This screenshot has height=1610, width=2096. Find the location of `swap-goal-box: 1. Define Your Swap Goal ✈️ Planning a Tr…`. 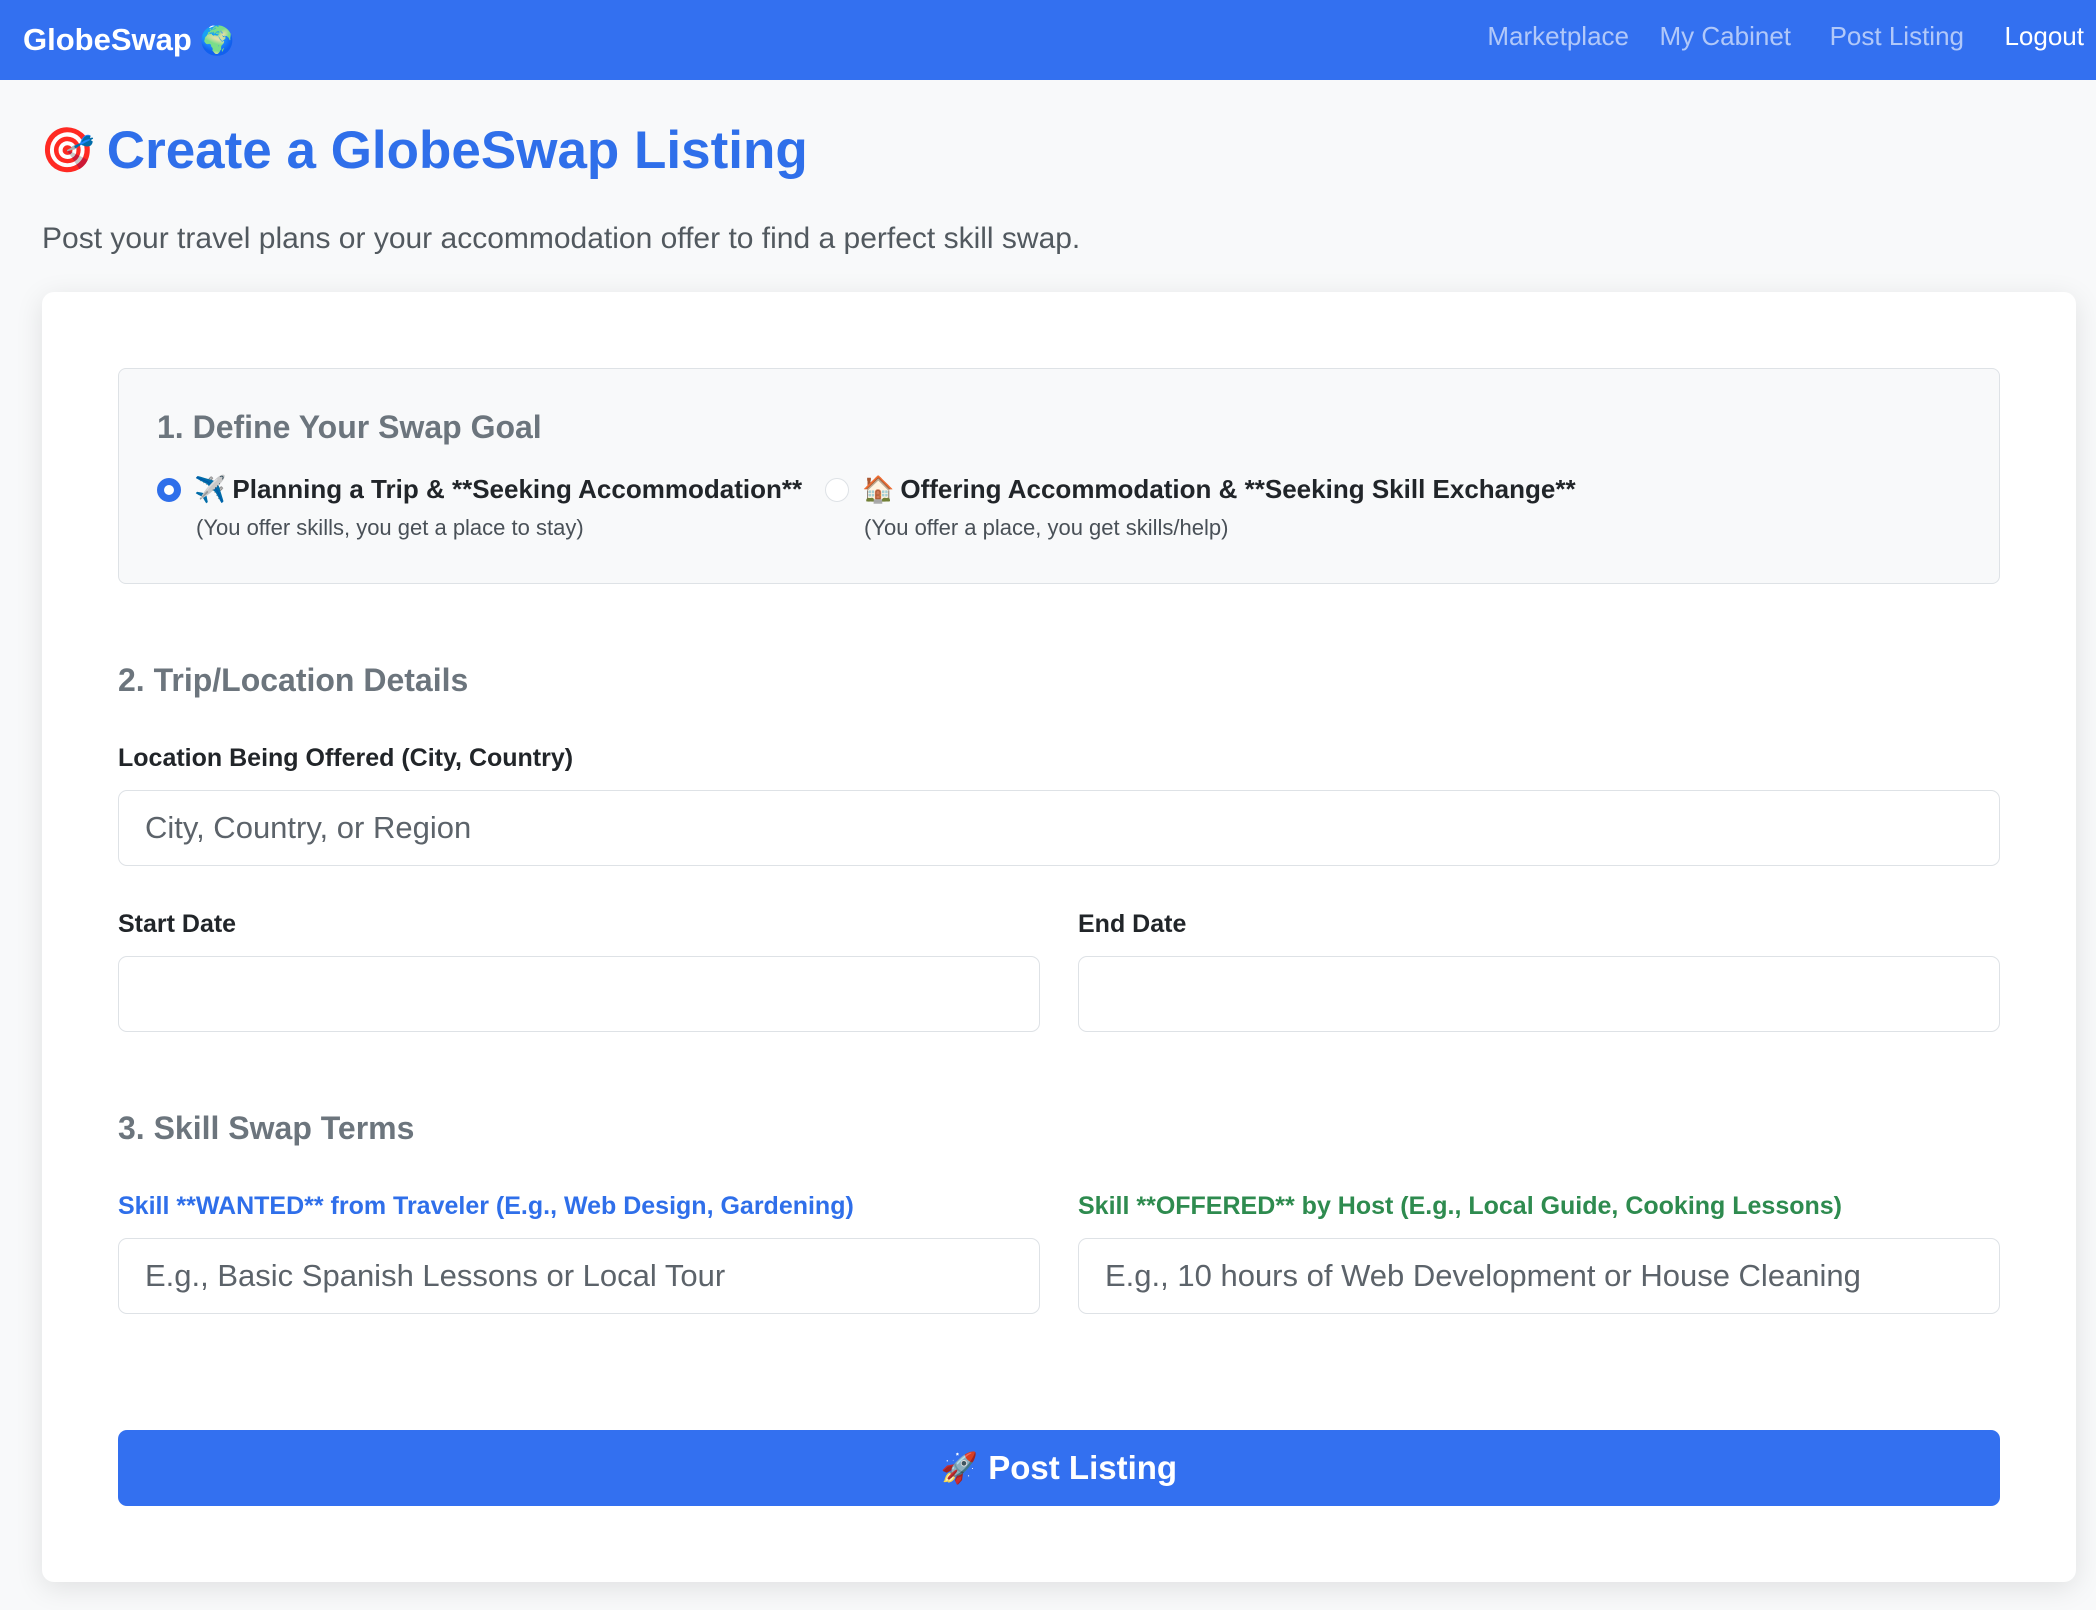

swap-goal-box: 1. Define Your Swap Goal ✈️ Planning a Tr… is located at coordinates (1059, 476).